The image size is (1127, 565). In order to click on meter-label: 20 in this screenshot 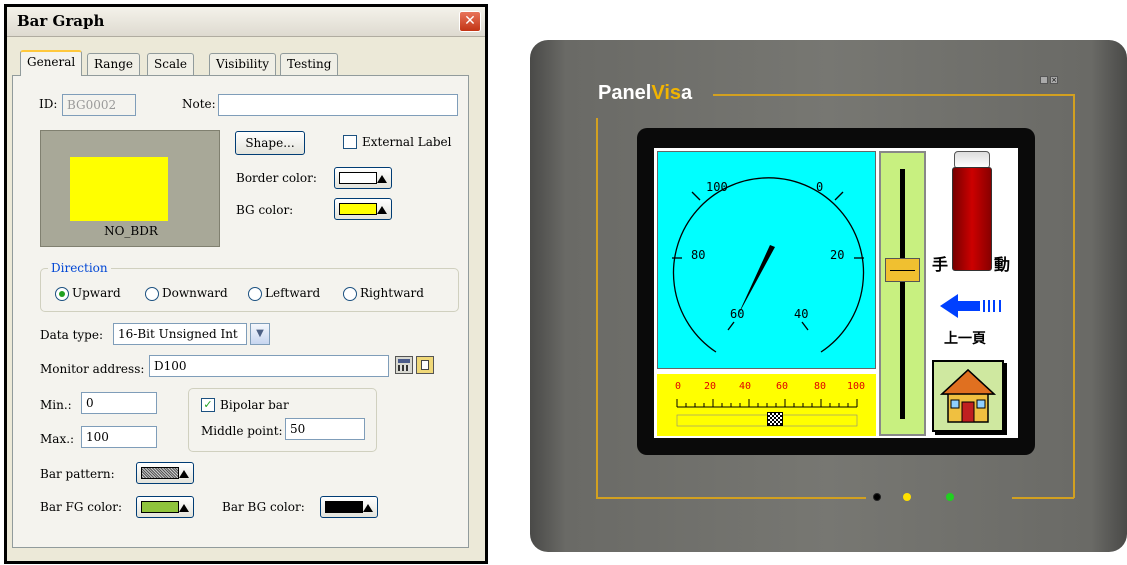, I will do `click(837, 255)`.